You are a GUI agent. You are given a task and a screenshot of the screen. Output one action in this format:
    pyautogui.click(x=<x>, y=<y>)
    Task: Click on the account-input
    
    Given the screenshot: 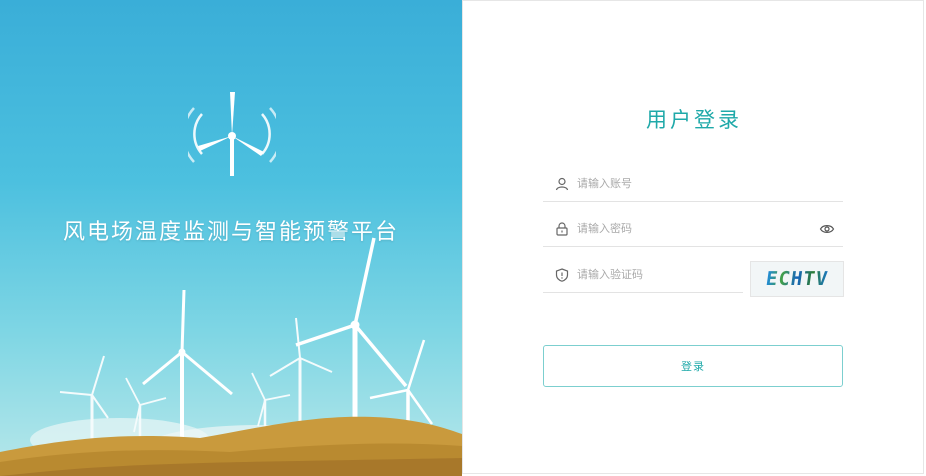 What is the action you would take?
    pyautogui.click(x=710, y=183)
    